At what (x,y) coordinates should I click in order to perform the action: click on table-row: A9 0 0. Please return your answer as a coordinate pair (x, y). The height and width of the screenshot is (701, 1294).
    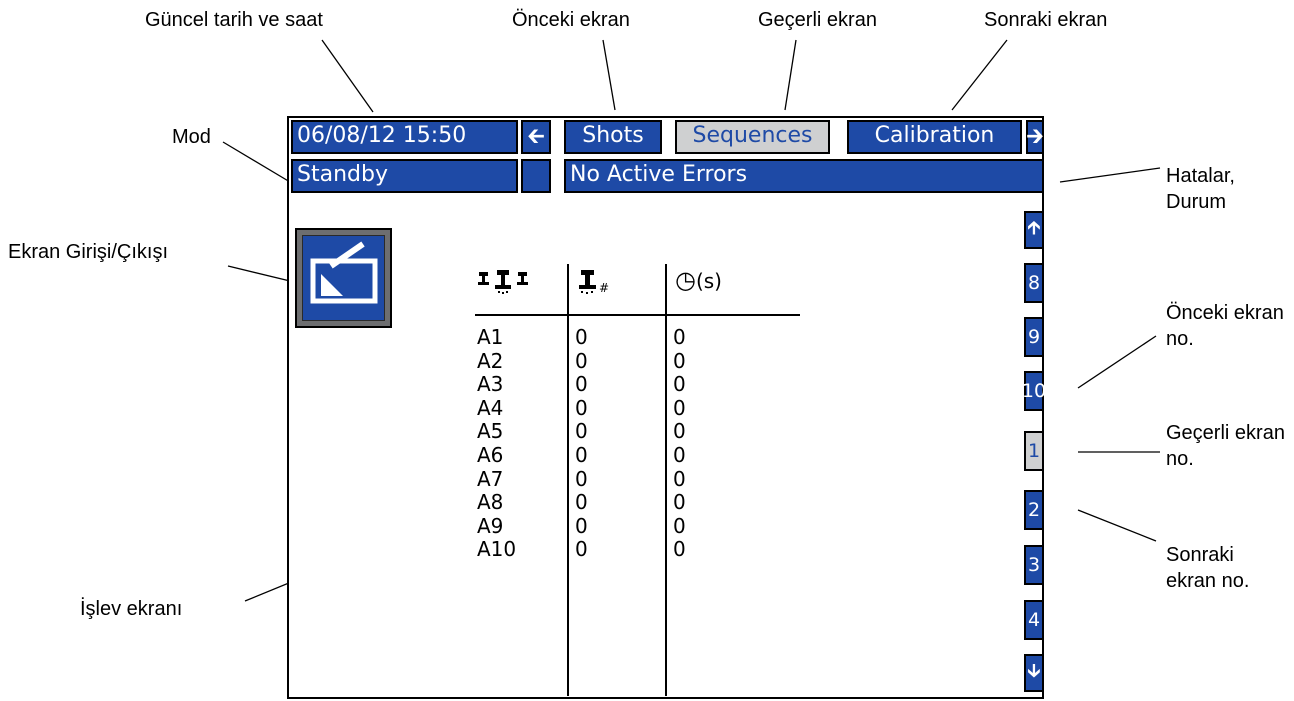
    Looking at the image, I should click on (581, 526).